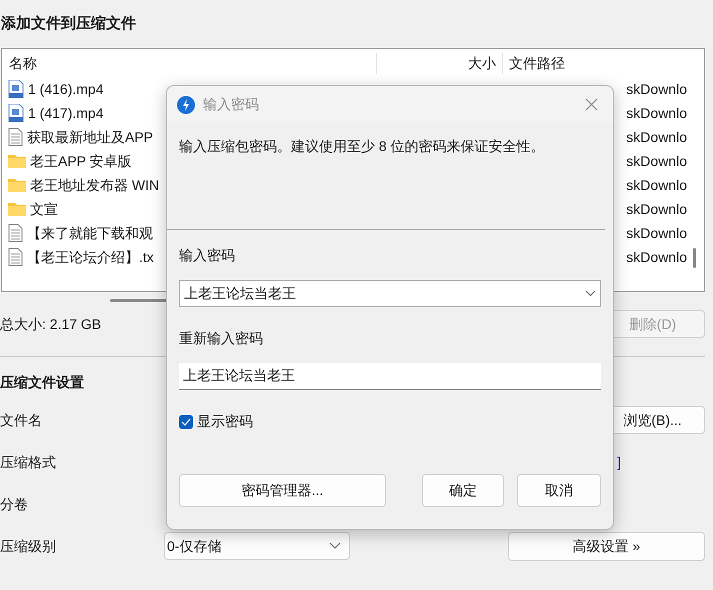 The width and height of the screenshot is (713, 590). Describe the element at coordinates (559, 490) in the screenshot. I see `cancel-button: 取消` at that location.